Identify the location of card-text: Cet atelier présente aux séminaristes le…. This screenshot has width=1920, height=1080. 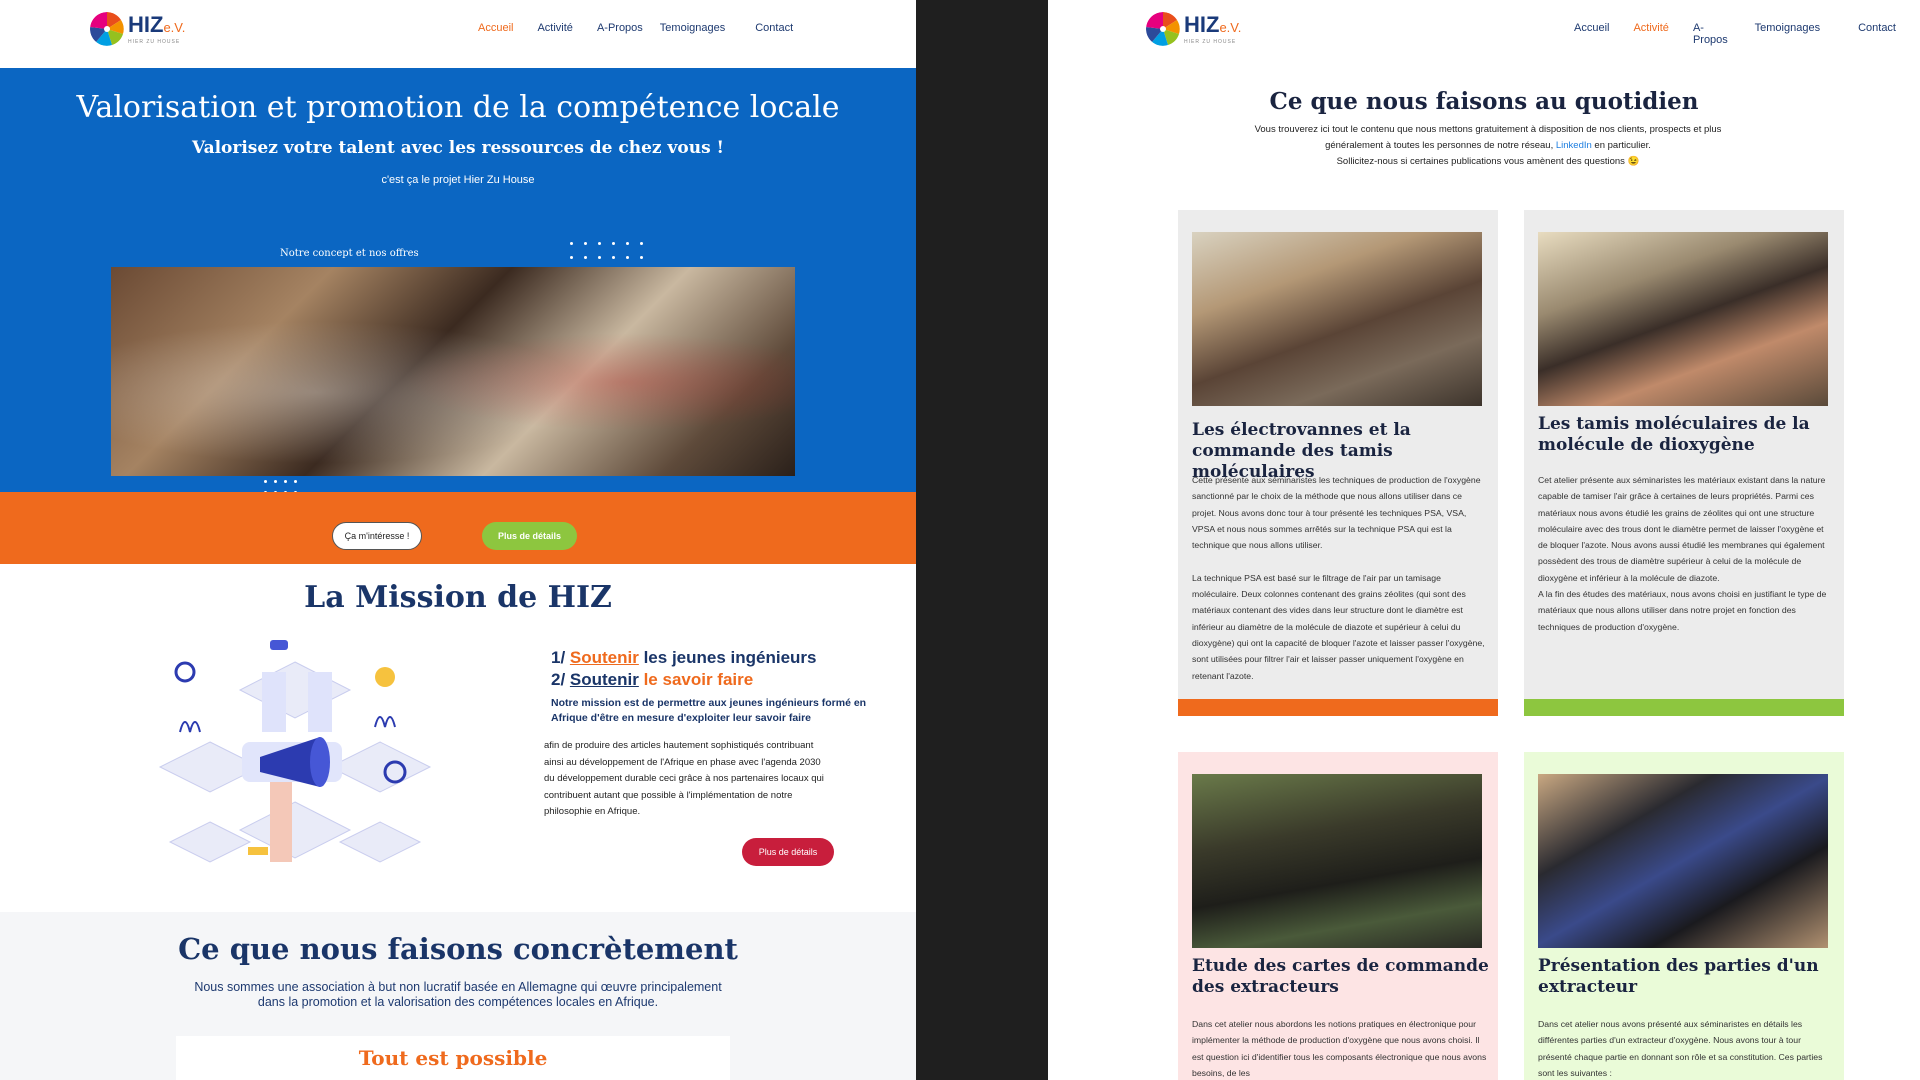
(1682, 553).